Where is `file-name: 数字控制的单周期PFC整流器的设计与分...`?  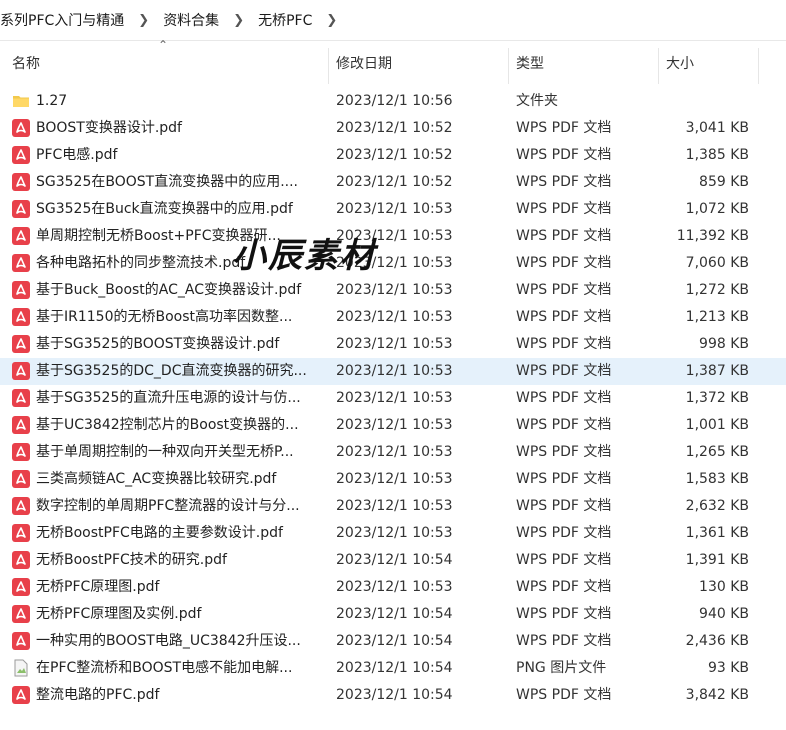 file-name: 数字控制的单周期PFC整流器的设计与分... is located at coordinates (168, 506).